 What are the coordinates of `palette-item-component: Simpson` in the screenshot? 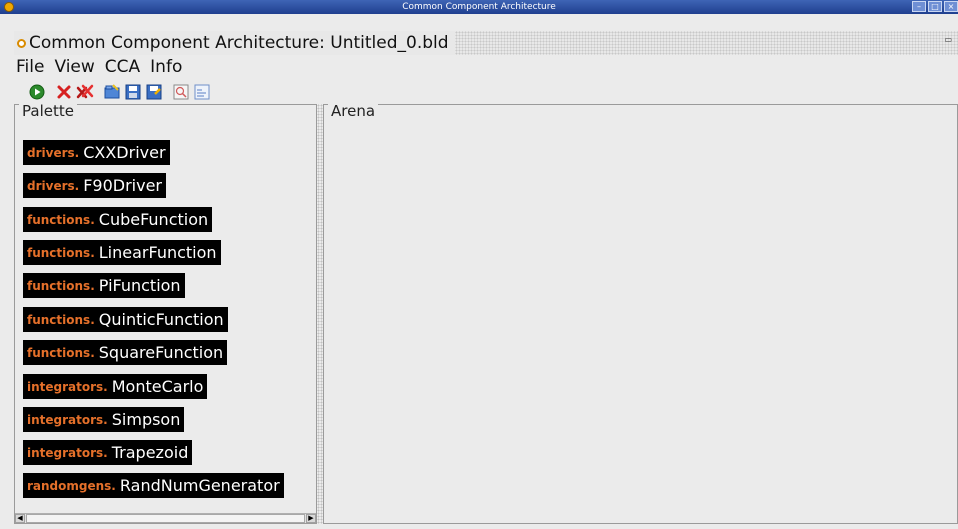 It's located at (146, 419).